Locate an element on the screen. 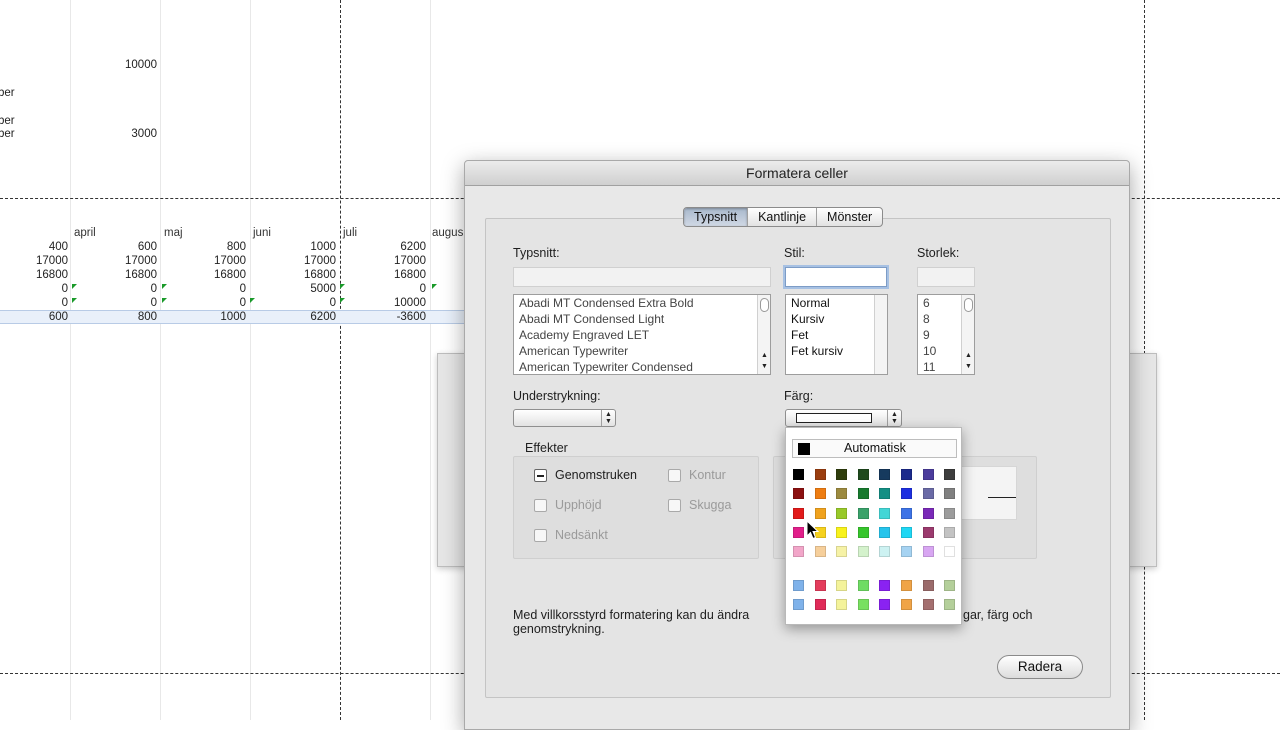 The height and width of the screenshot is (730, 1280). size-input is located at coordinates (946, 277).